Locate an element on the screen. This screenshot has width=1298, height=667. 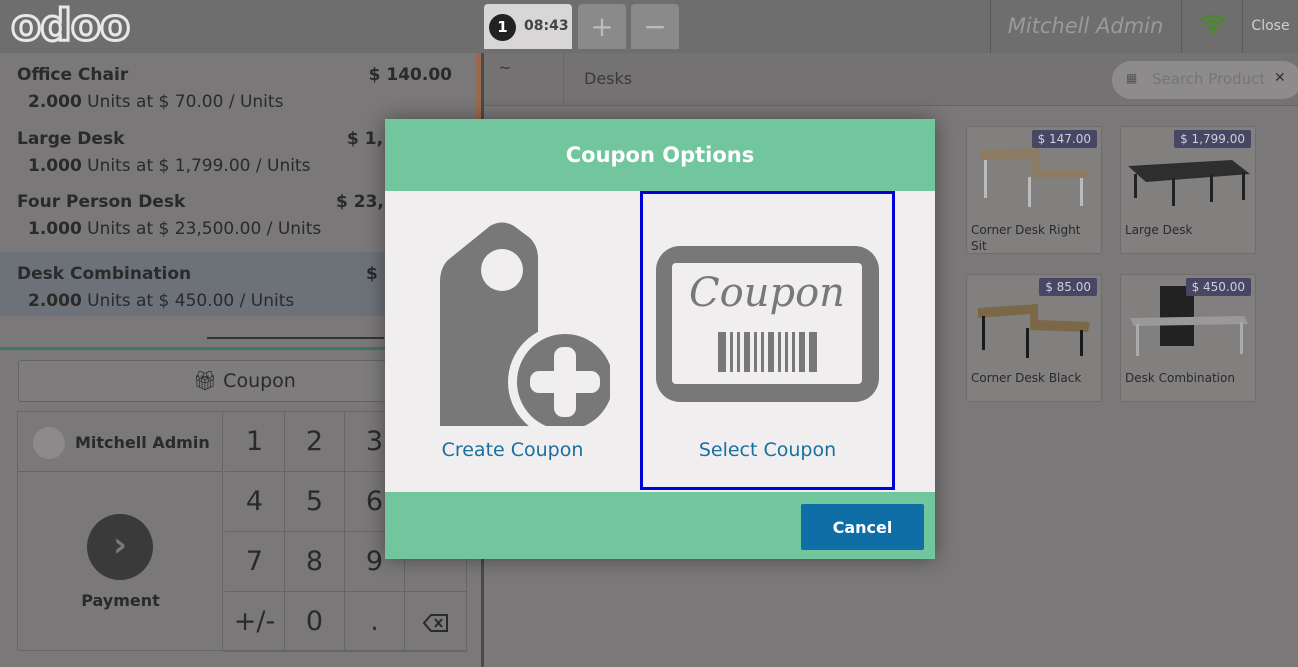
backspace-button is located at coordinates (436, 622).